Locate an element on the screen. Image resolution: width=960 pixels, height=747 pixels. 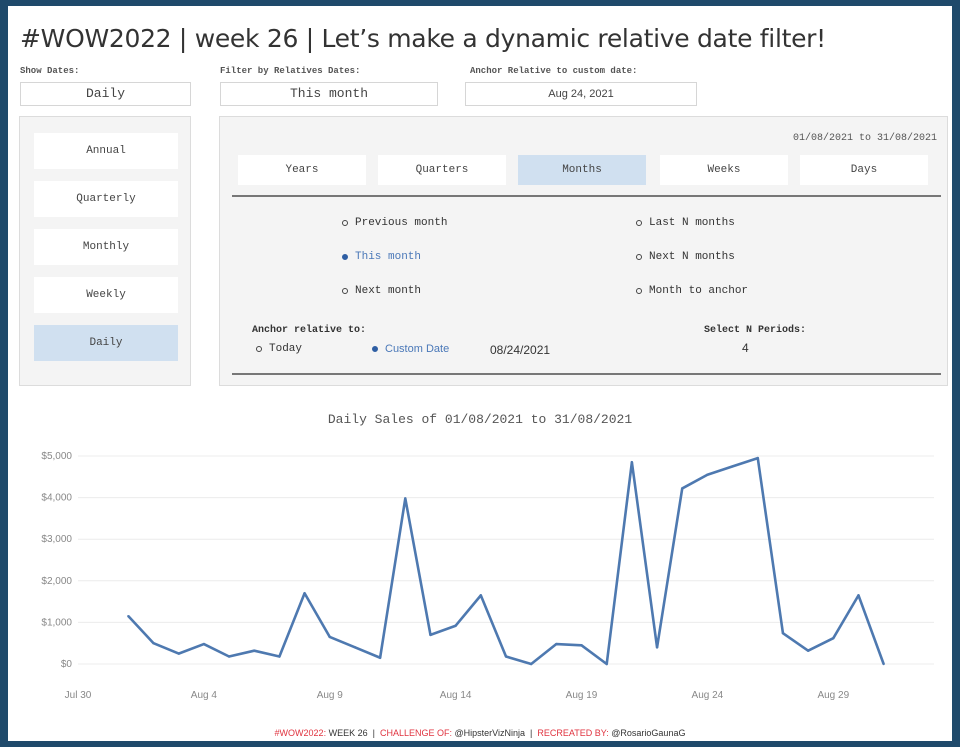
option-next-month: Next month is located at coordinates (381, 291).